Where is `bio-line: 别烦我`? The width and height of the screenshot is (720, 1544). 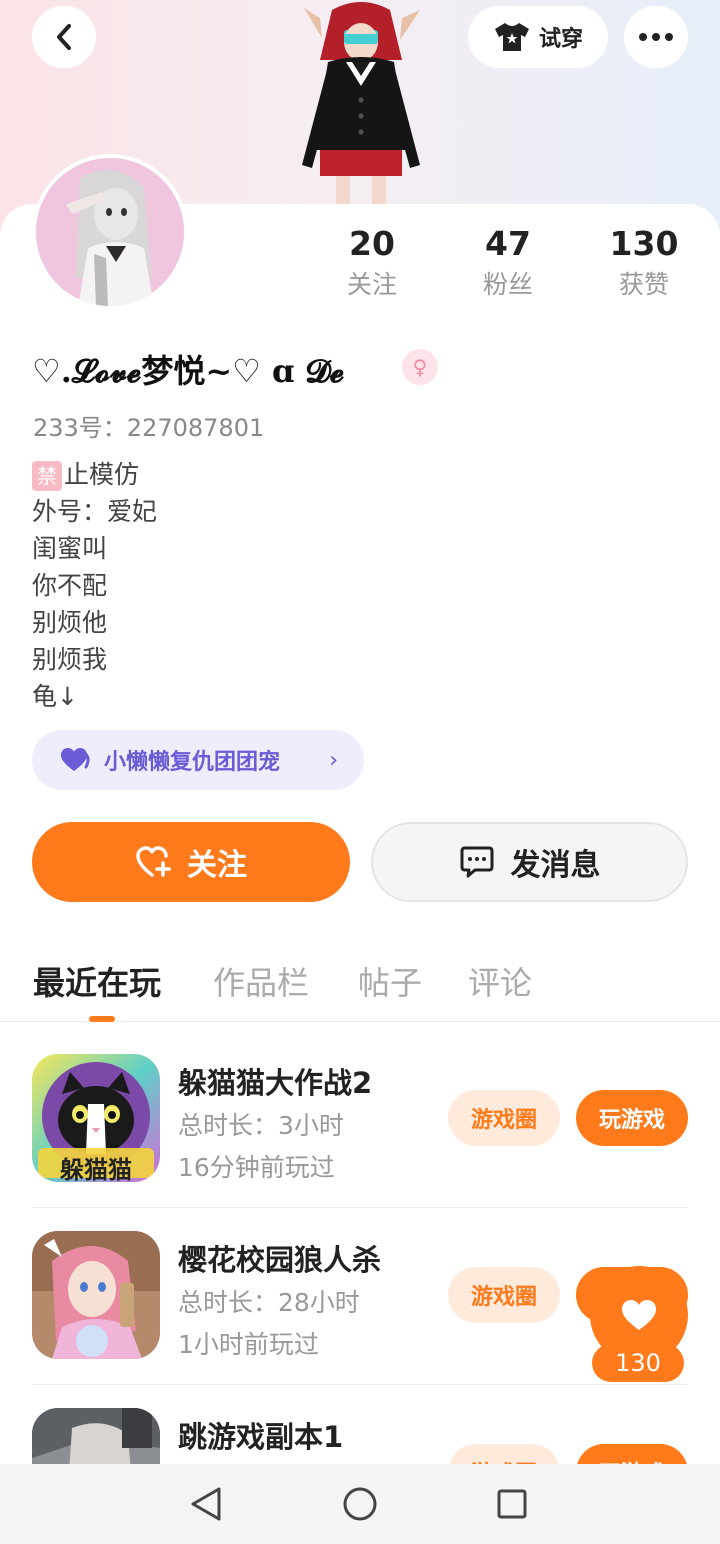
bio-line: 别烦我 is located at coordinates (70, 659).